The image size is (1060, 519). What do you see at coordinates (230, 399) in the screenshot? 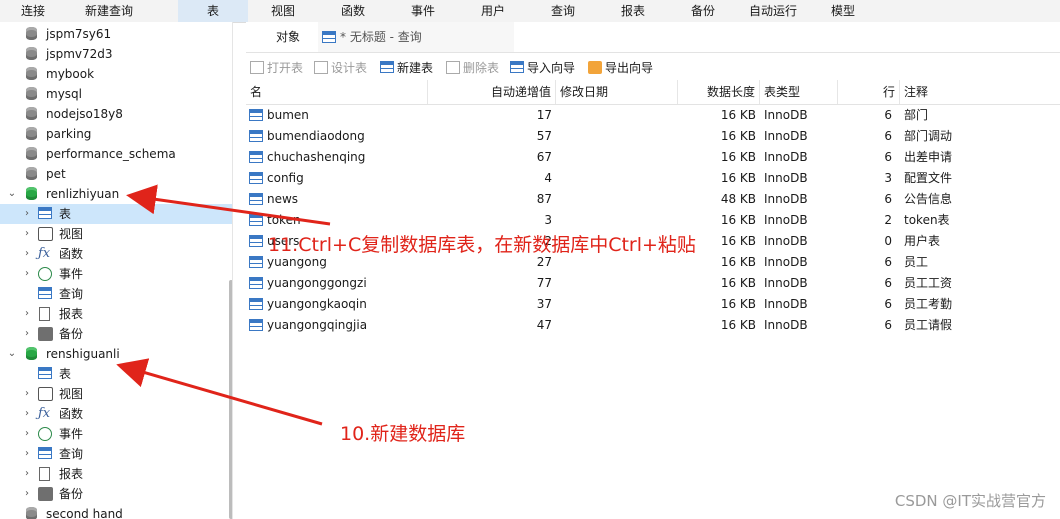
I see `sidebar-scrollbar` at bounding box center [230, 399].